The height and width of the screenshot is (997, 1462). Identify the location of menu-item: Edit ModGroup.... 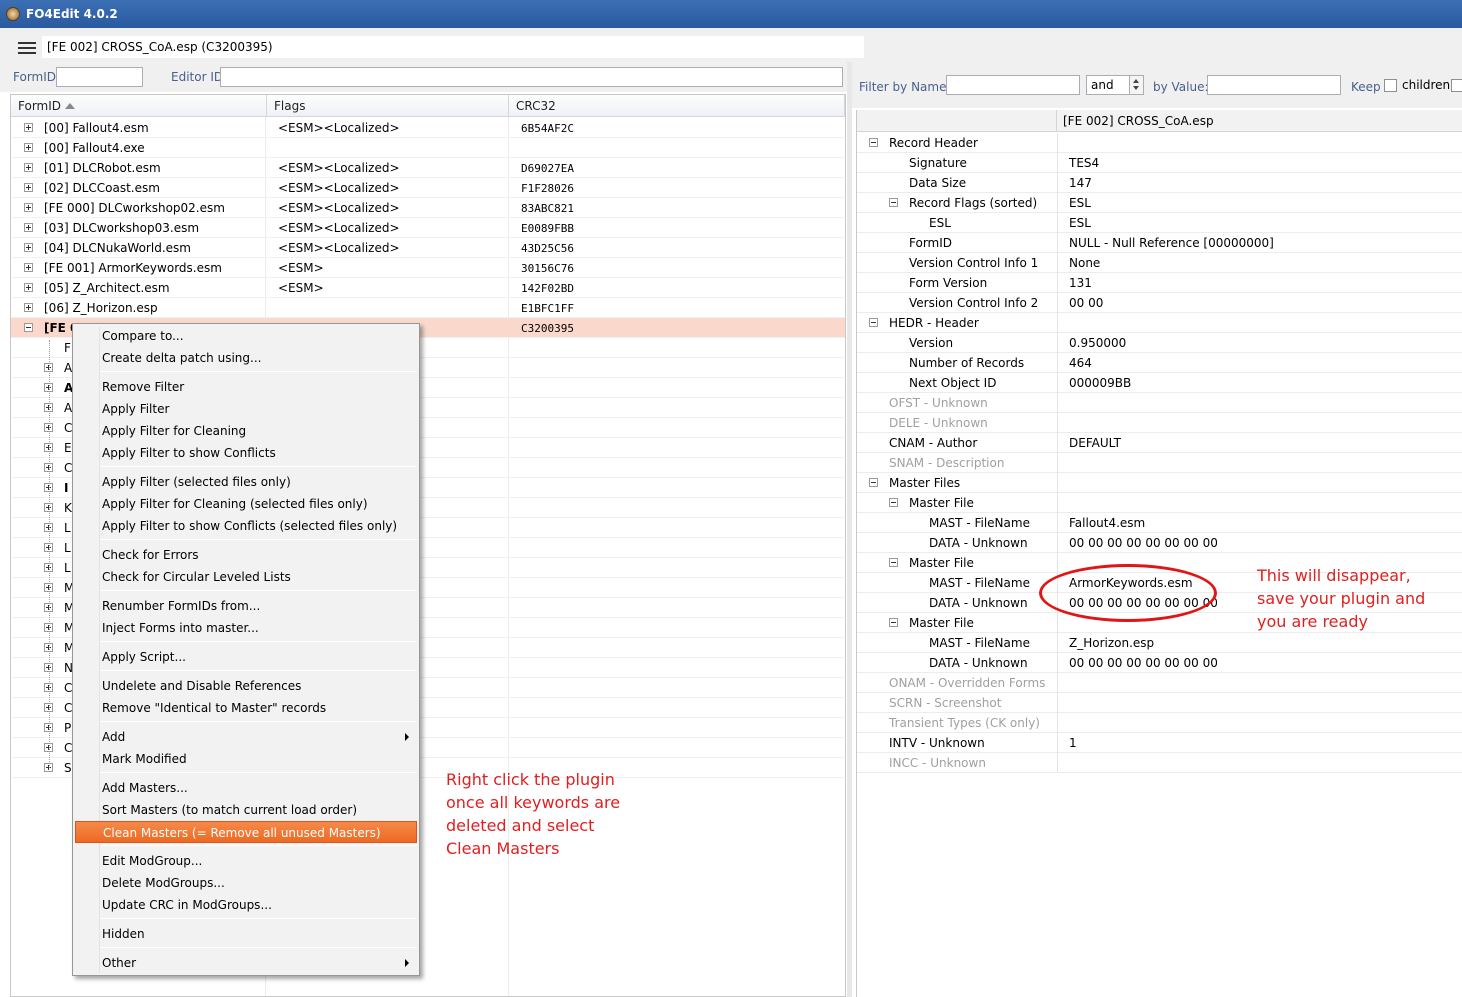
(246, 861).